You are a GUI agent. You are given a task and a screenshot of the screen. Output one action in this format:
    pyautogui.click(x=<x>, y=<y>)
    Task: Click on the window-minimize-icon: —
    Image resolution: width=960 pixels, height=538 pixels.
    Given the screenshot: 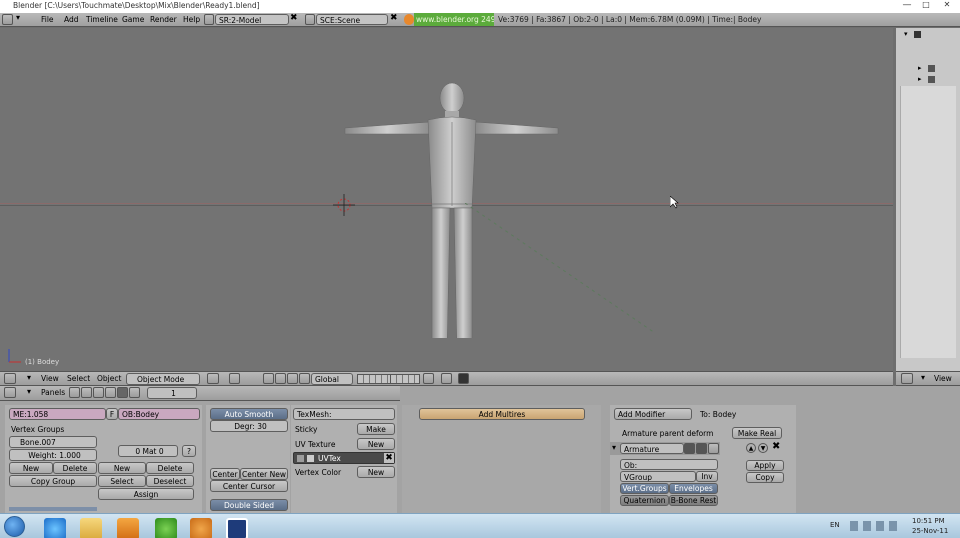 What is the action you would take?
    pyautogui.click(x=907, y=6)
    